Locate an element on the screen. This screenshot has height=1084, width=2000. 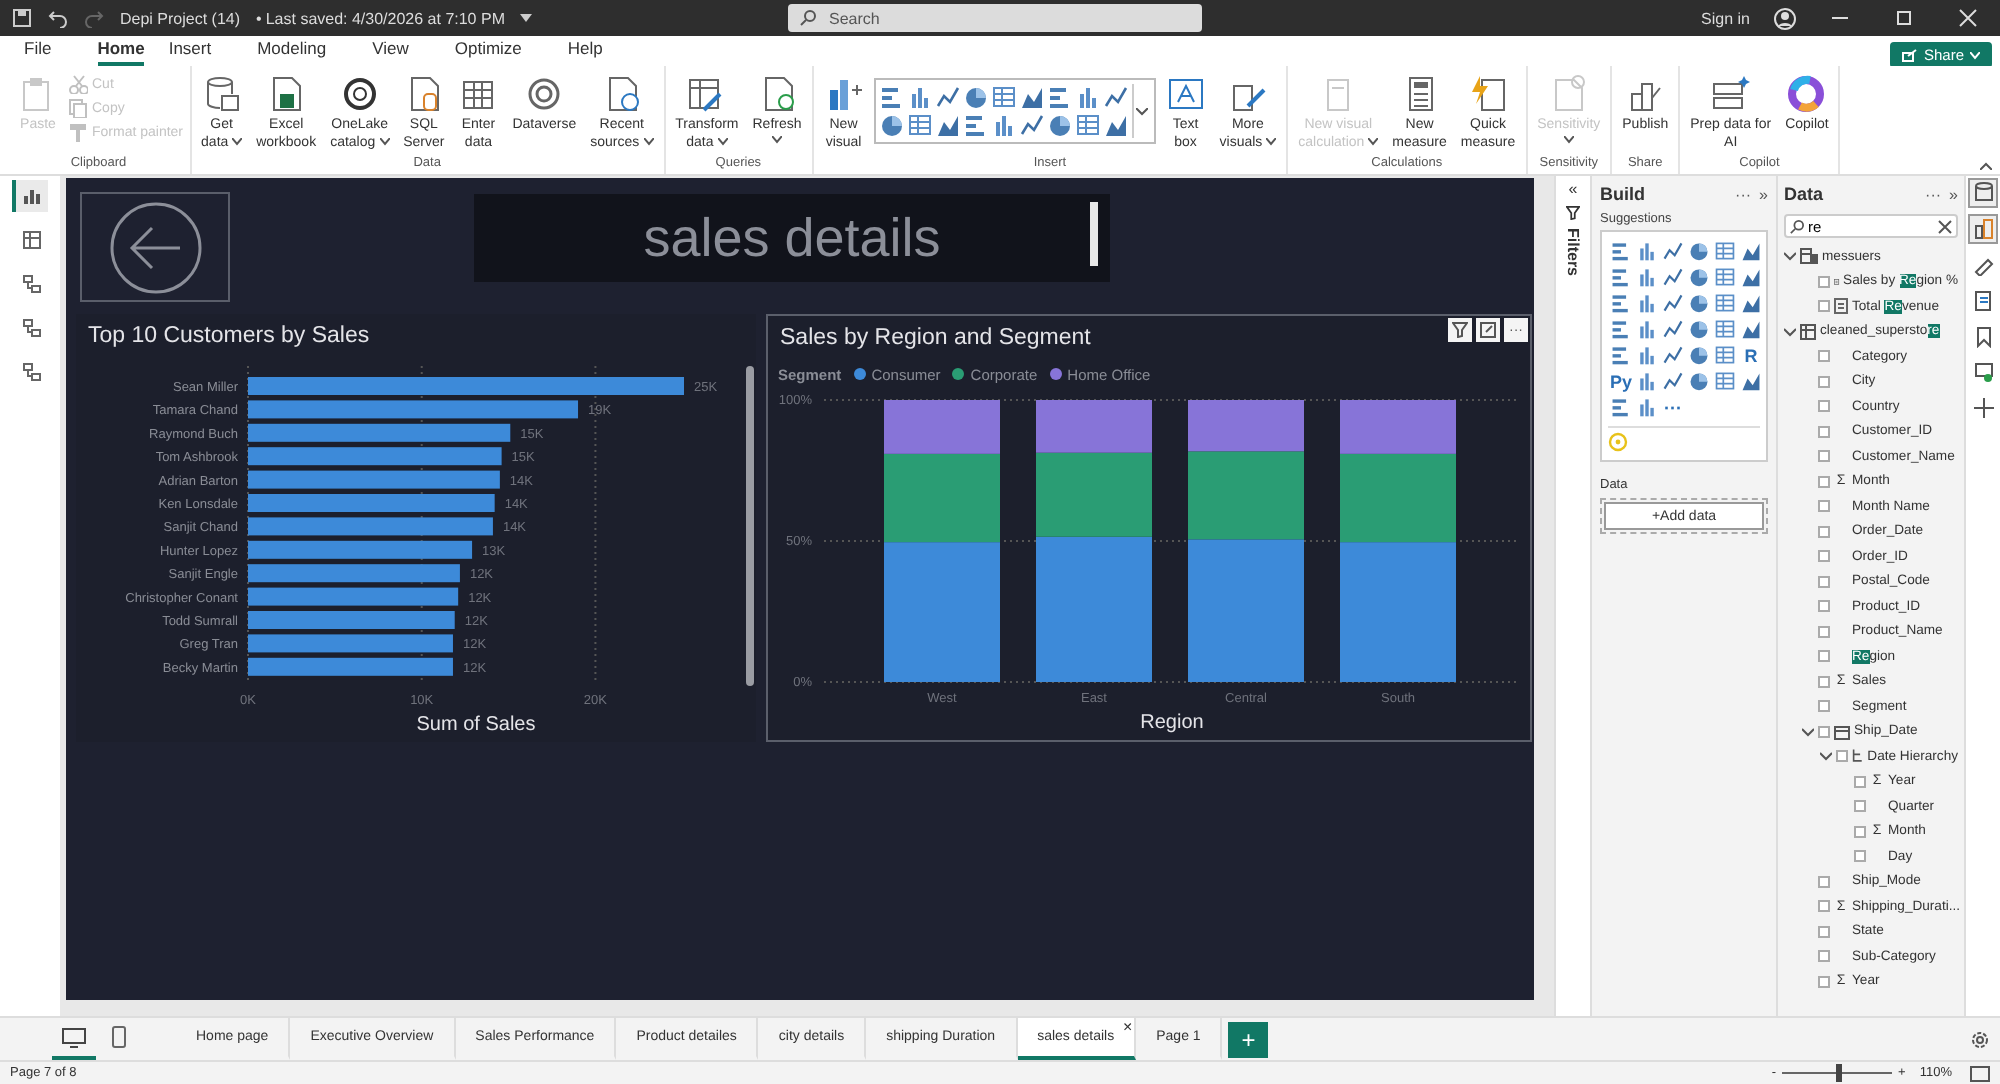
file-title: Depi Project (14) is located at coordinates (180, 18).